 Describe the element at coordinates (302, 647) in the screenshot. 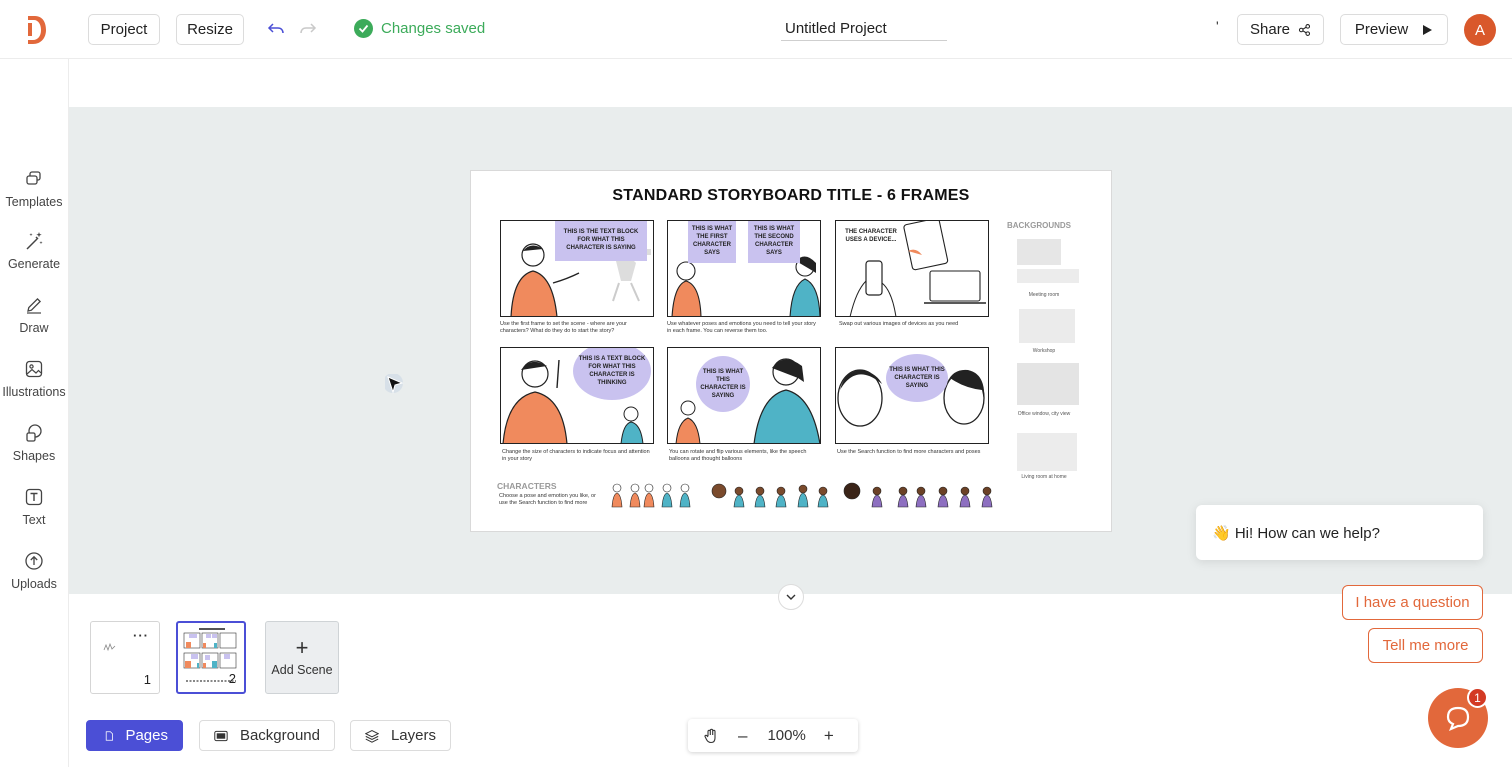

I see `plus-icon: +` at that location.